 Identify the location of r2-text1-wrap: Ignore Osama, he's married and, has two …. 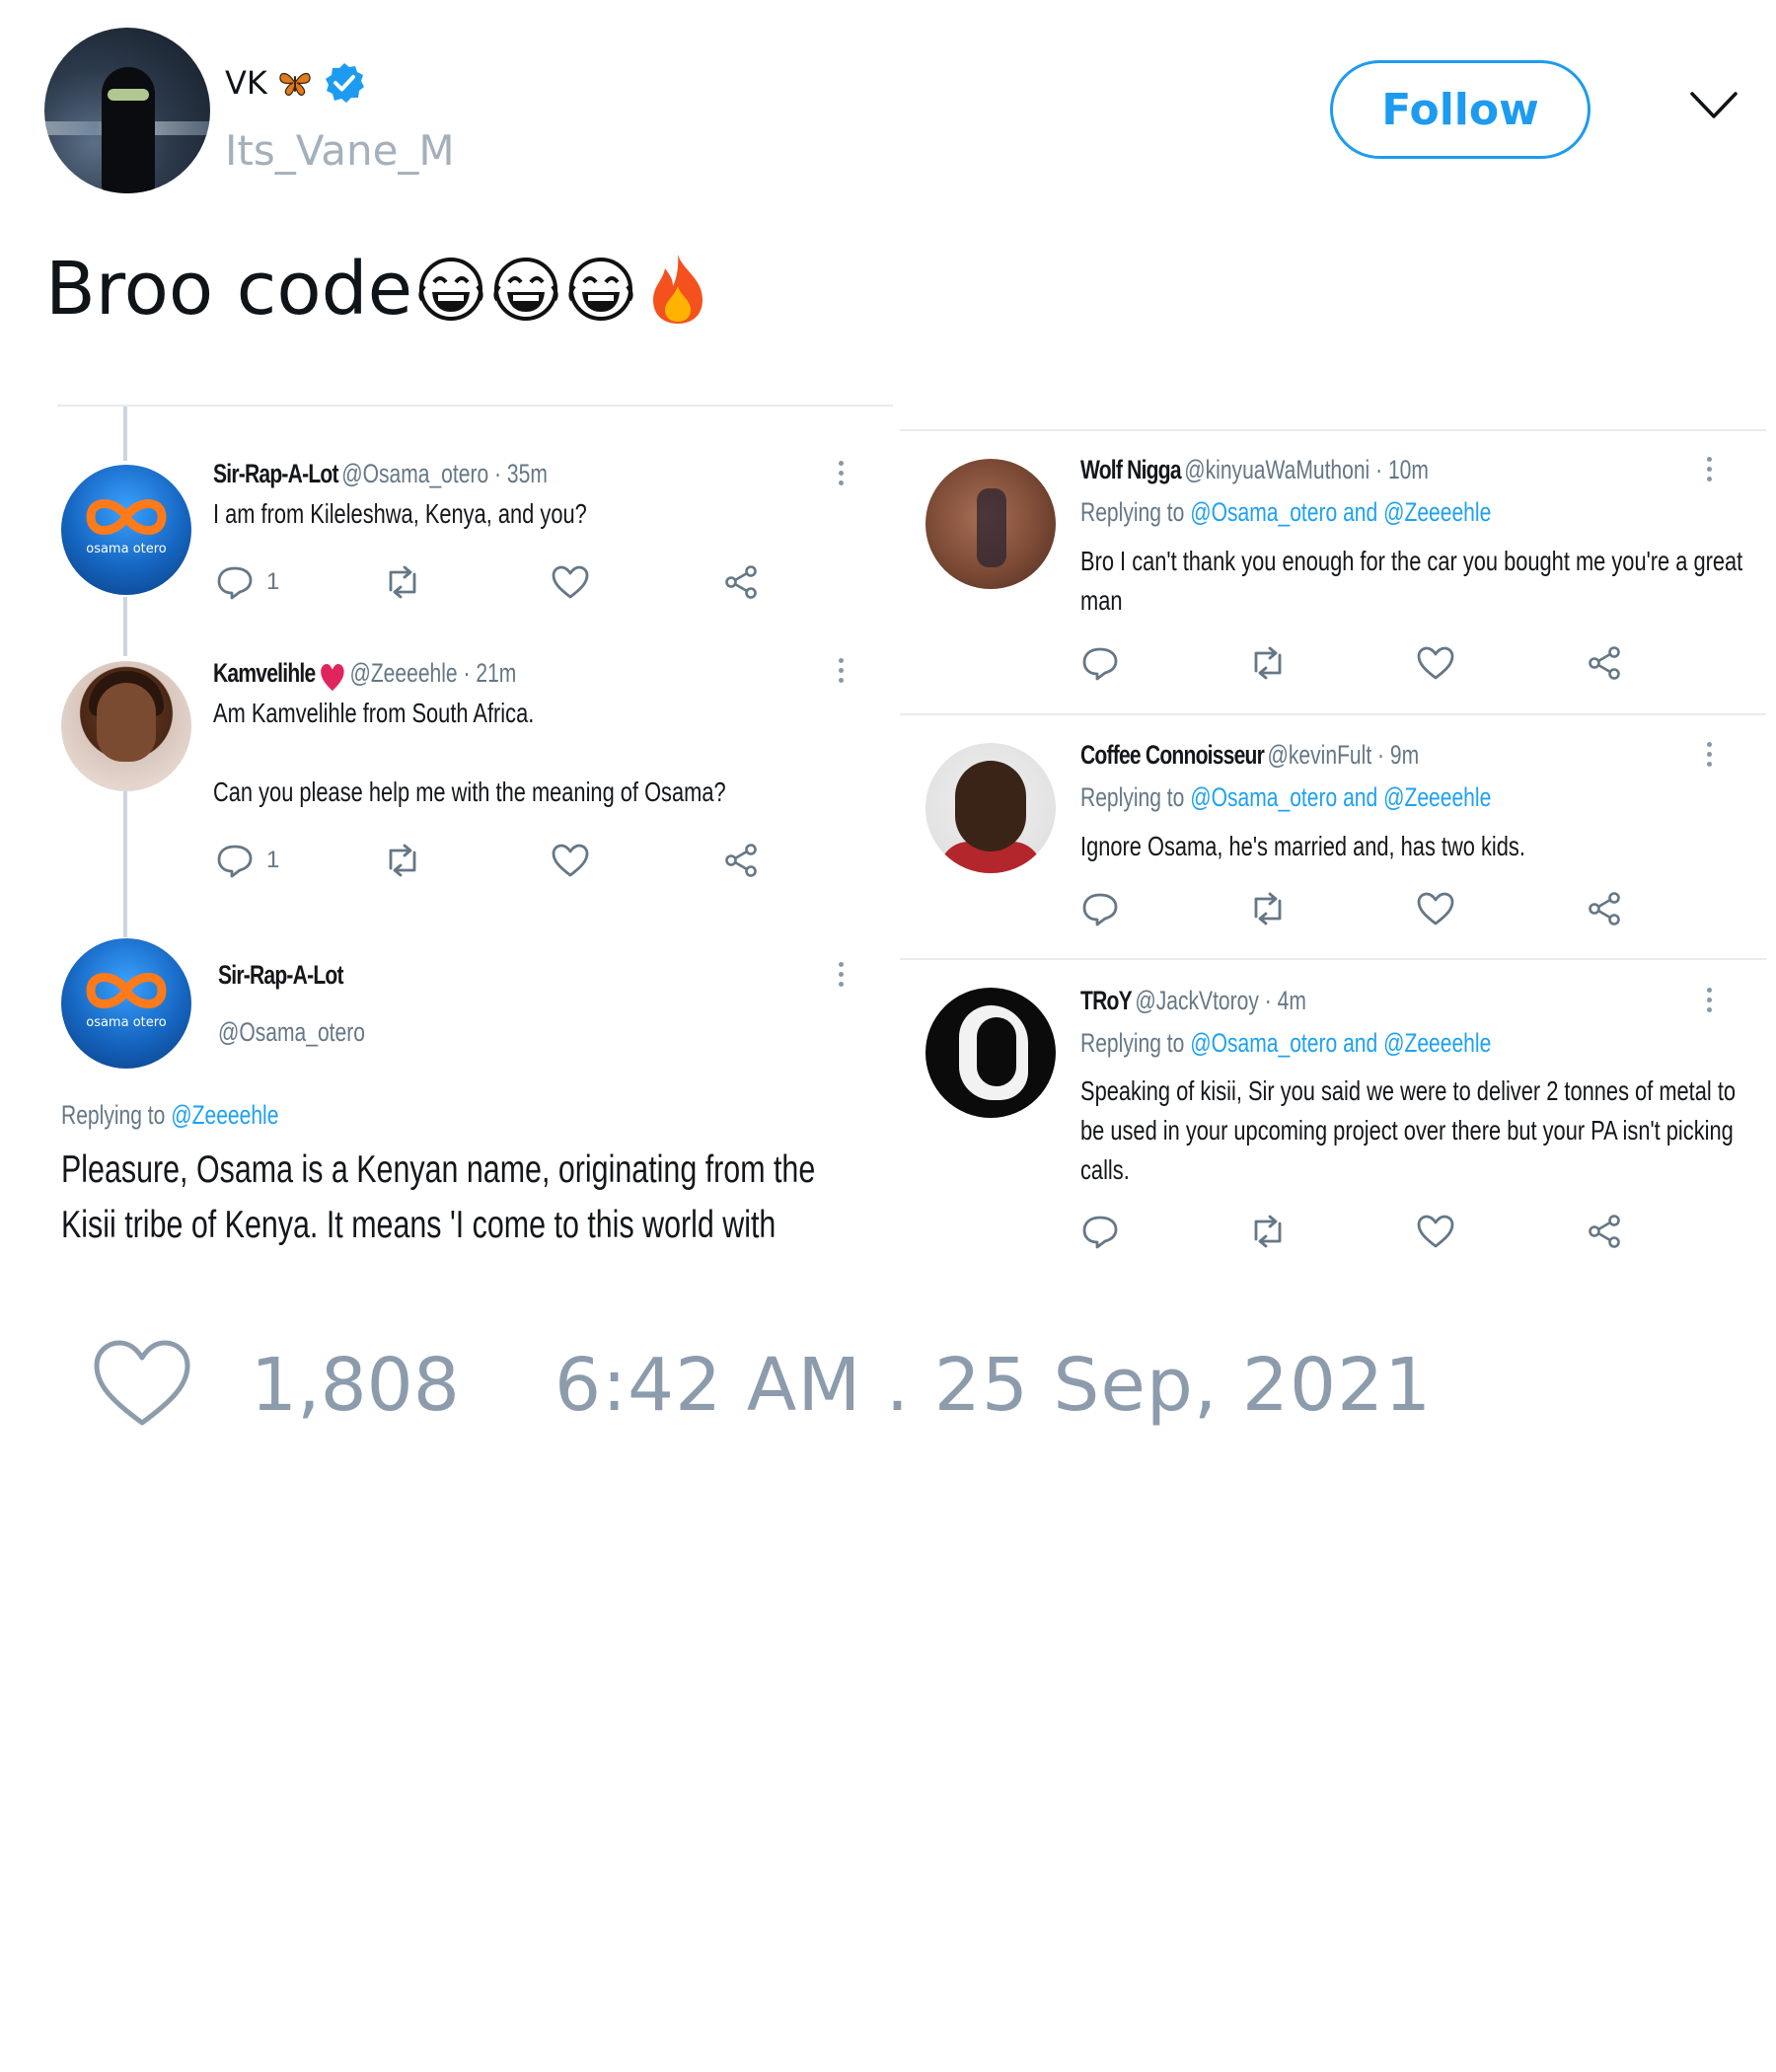
(1365, 847).